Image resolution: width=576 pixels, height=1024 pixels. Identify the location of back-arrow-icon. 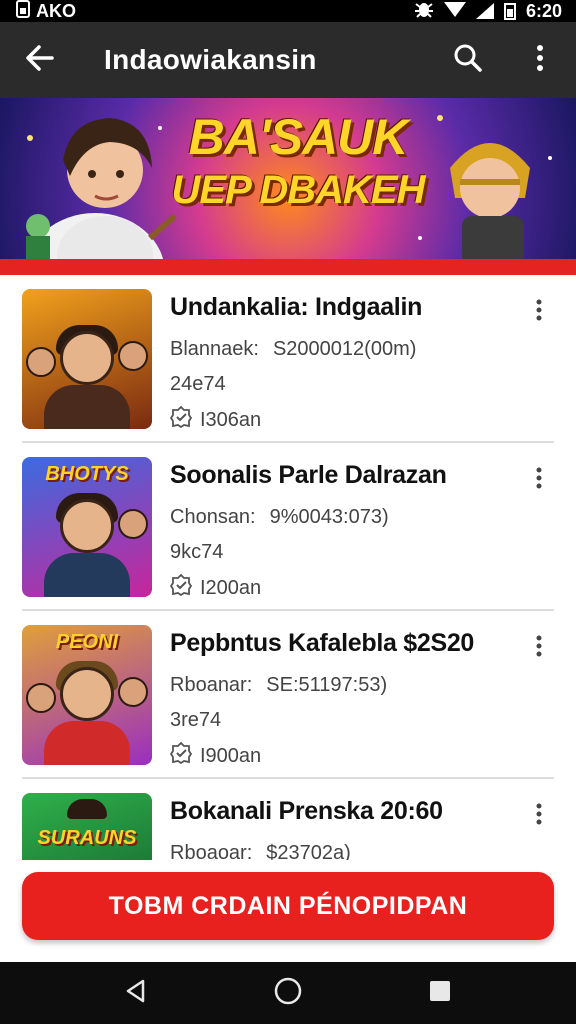
(40, 60).